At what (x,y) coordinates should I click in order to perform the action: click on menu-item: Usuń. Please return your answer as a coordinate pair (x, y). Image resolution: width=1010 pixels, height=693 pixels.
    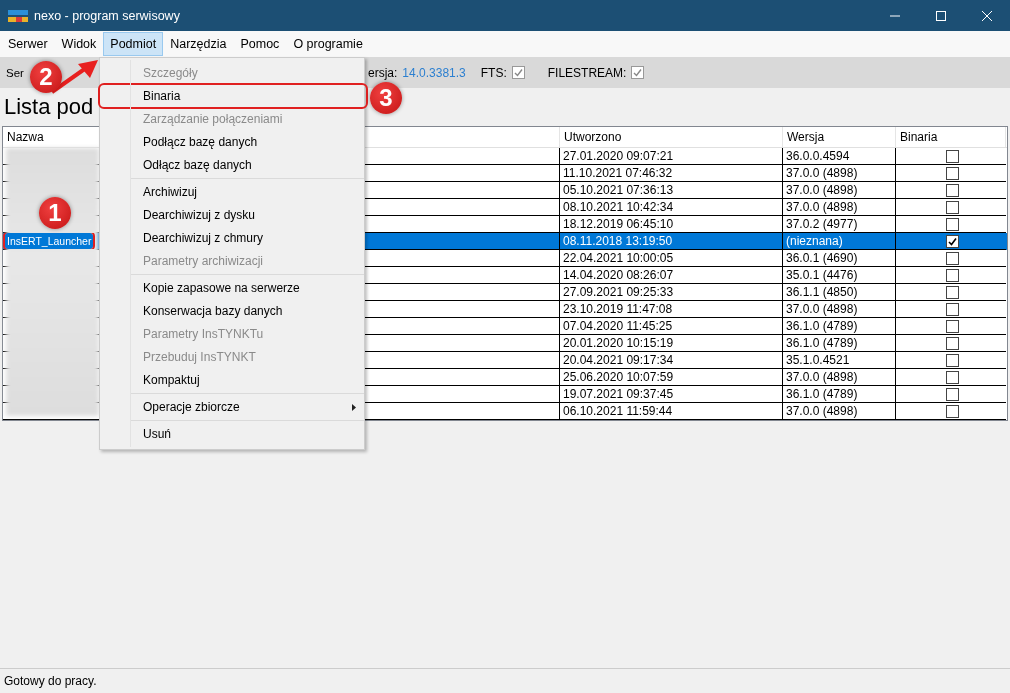
    Looking at the image, I should click on (232, 434).